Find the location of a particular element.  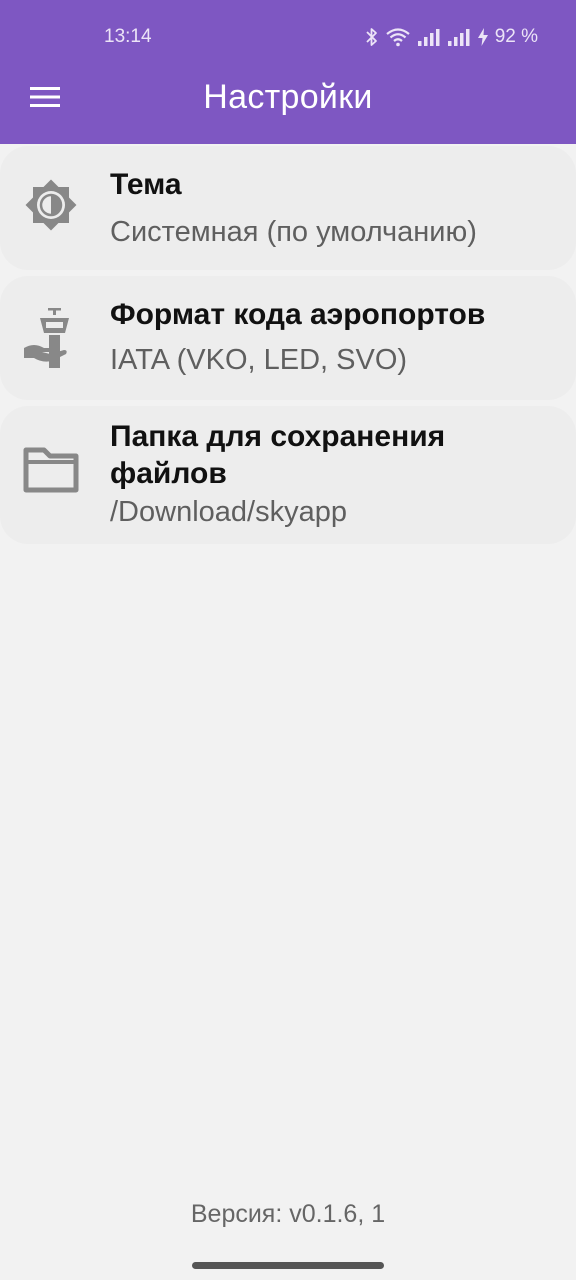

setting-value: /Download/skyapp is located at coordinates (228, 512).